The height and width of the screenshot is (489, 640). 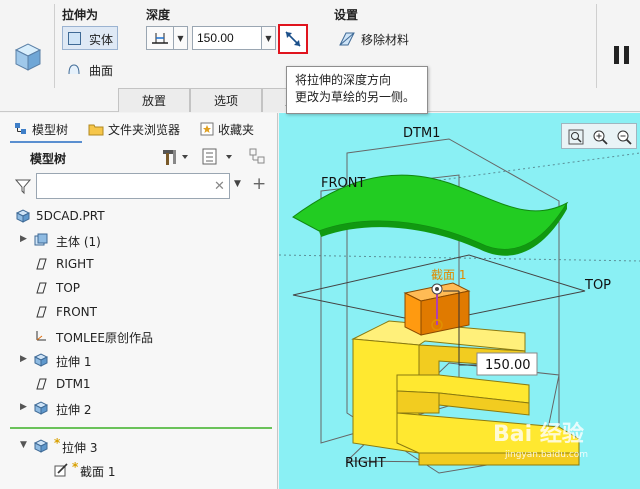 What do you see at coordinates (80, 448) in the screenshot?
I see `tree-item-label: 拉伸 3` at bounding box center [80, 448].